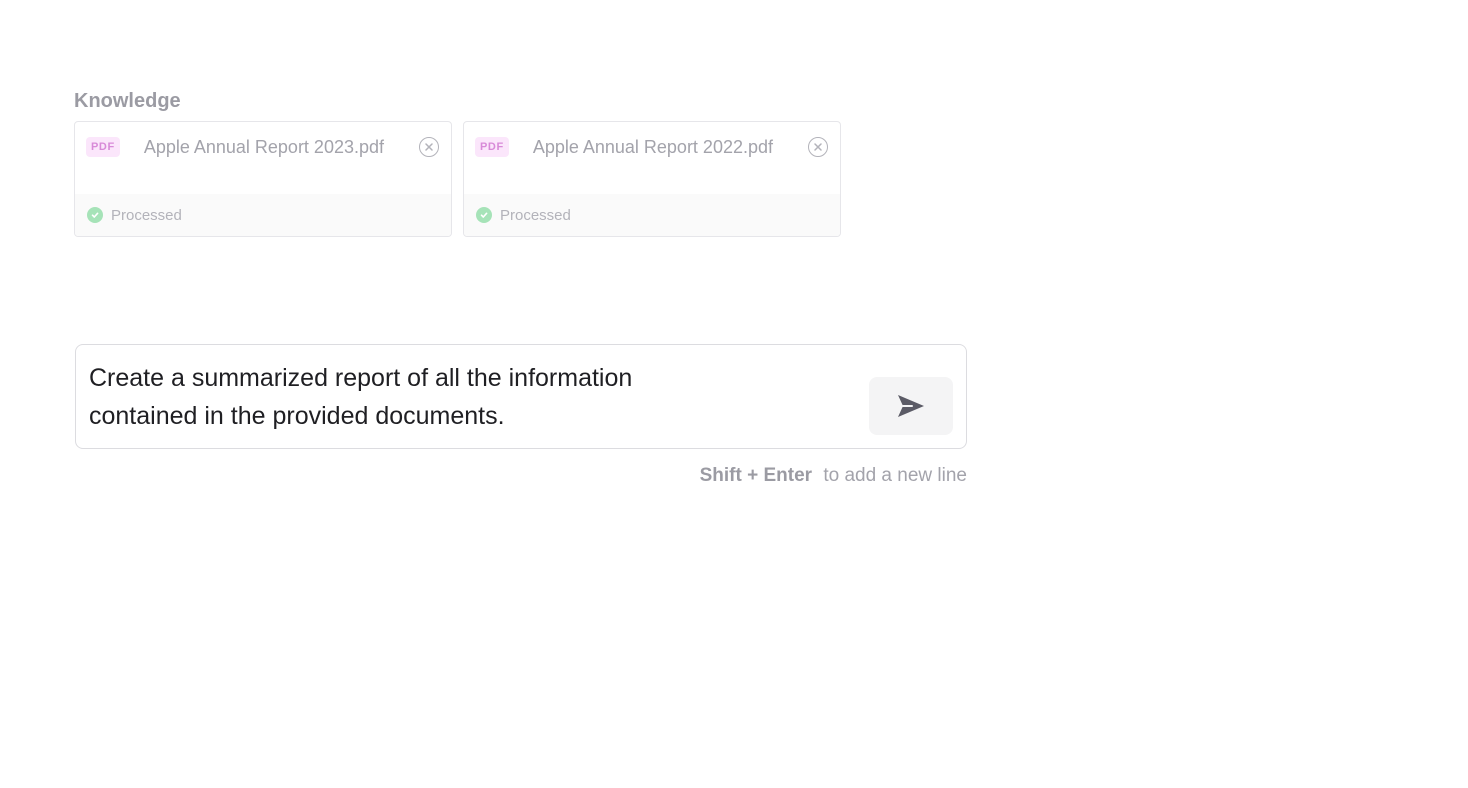 The image size is (1468, 788). Describe the element at coordinates (895, 475) in the screenshot. I see `hint-text: to add a new line` at that location.